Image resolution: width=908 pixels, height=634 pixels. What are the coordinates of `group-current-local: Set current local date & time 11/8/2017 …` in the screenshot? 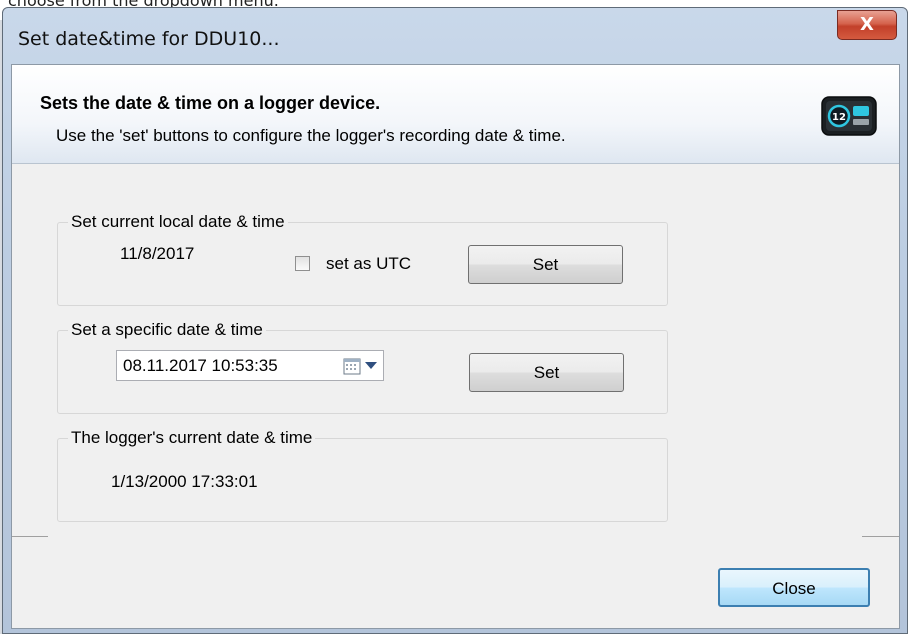 It's located at (362, 259).